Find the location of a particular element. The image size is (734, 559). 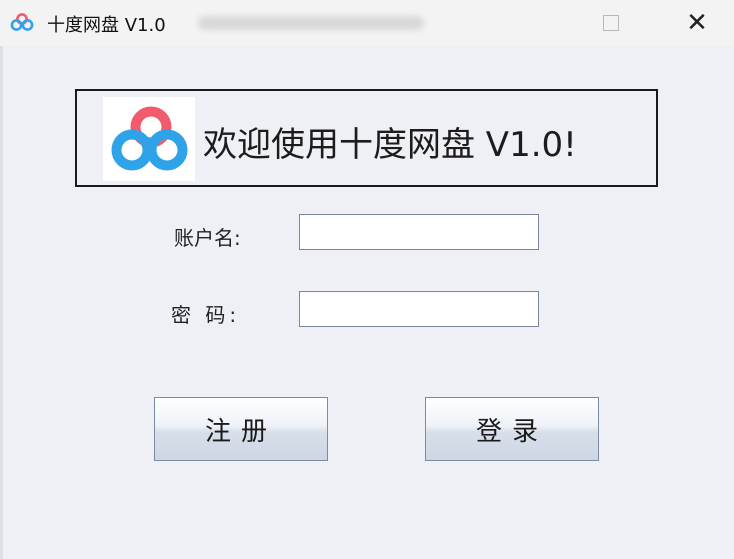

welcome-banner: 欢迎使用十度网盘 V1.0! is located at coordinates (366, 138).